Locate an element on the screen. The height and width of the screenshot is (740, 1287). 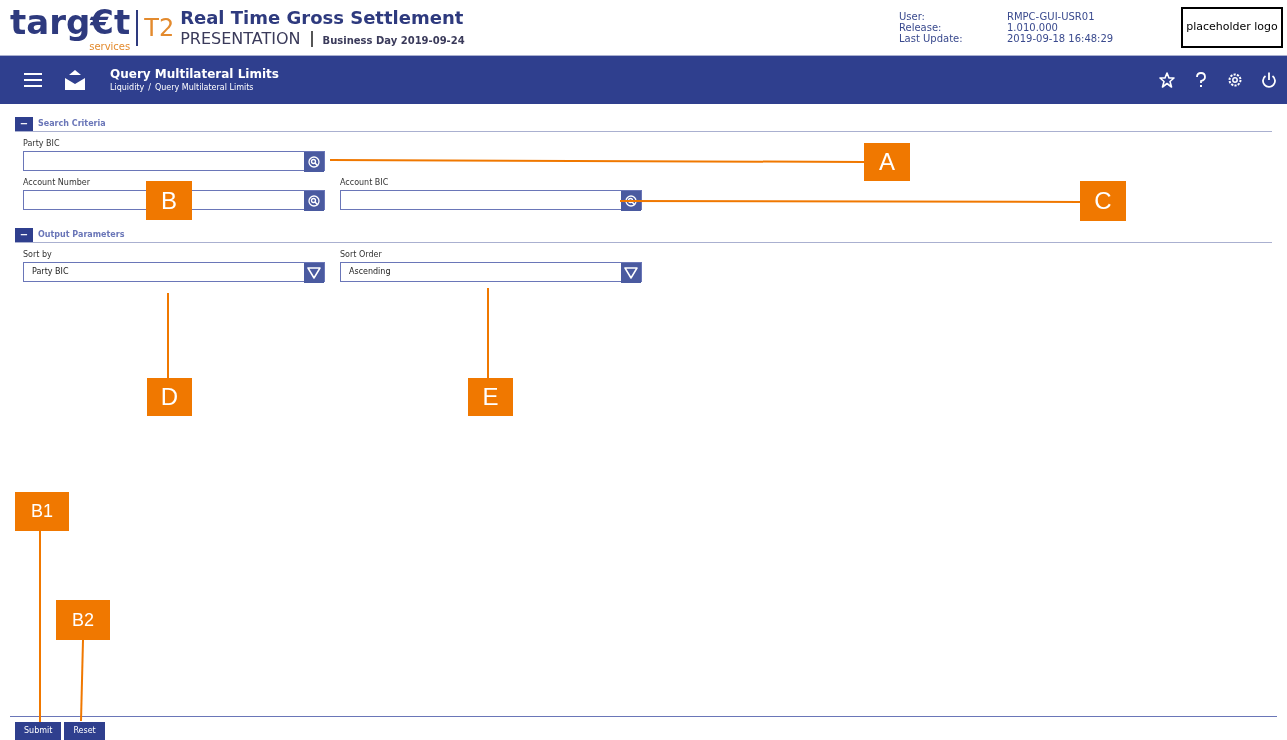
logout-button is located at coordinates (1269, 80).